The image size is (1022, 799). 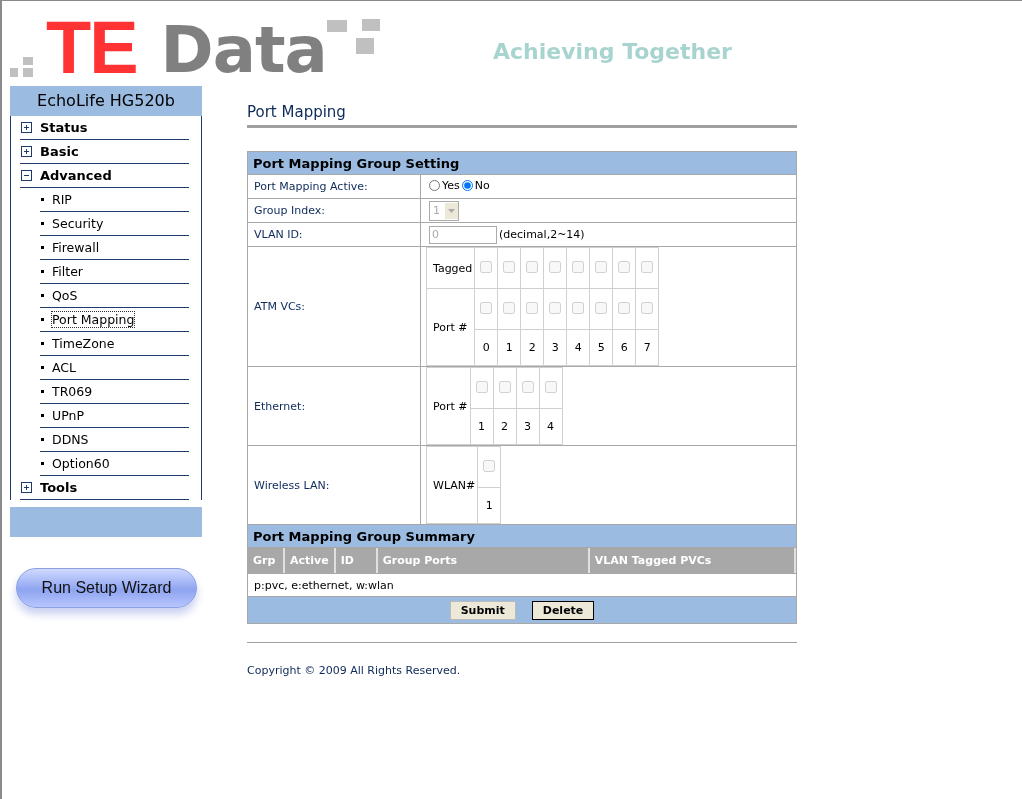 I want to click on row-label: Tagged, so click(x=453, y=268).